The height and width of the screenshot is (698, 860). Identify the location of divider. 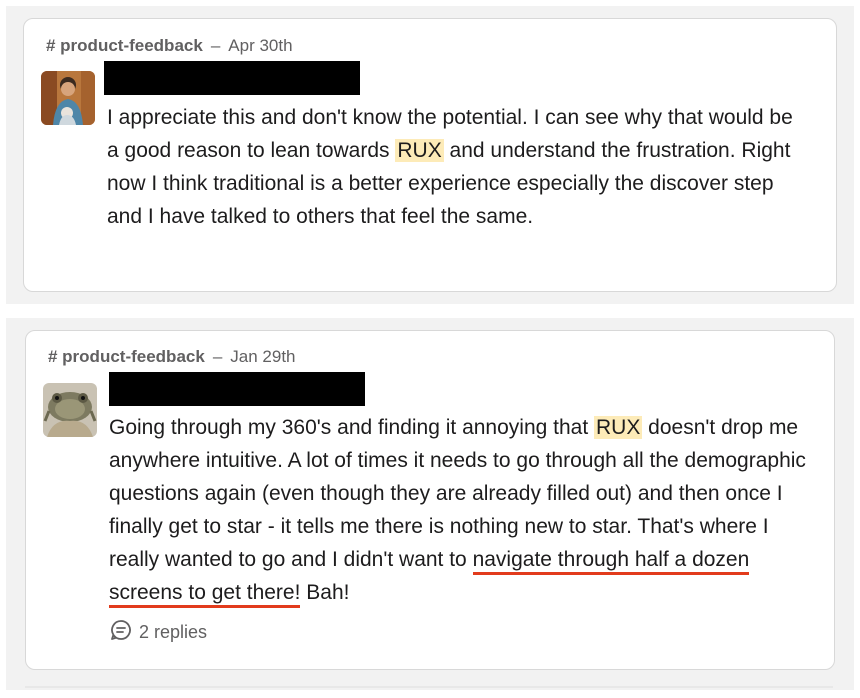
(429, 687).